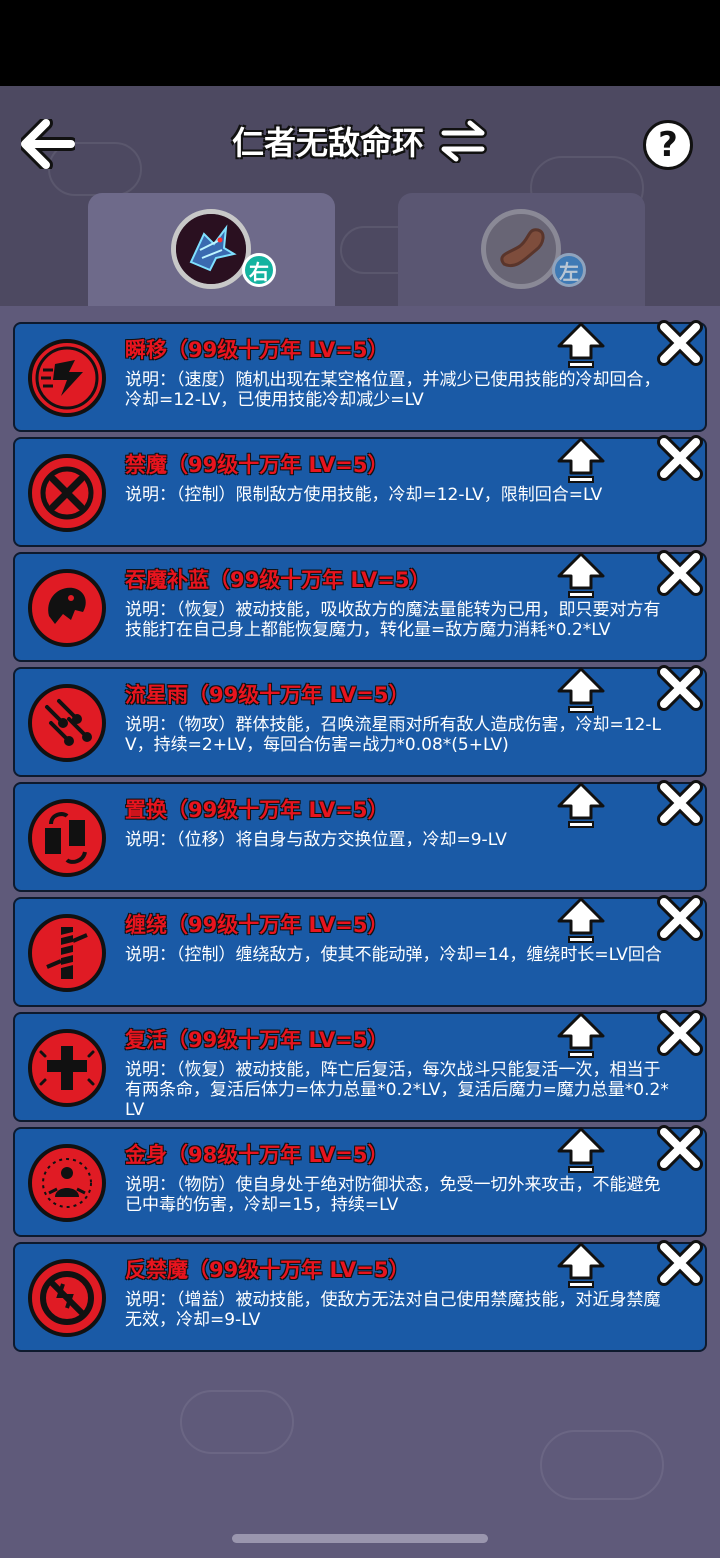 This screenshot has height=1558, width=720. What do you see at coordinates (393, 955) in the screenshot?
I see `skill-description: 说明：（控制）缠绕敌方，使其不能动弹，冷却=14，缠绕时长=LV回合` at bounding box center [393, 955].